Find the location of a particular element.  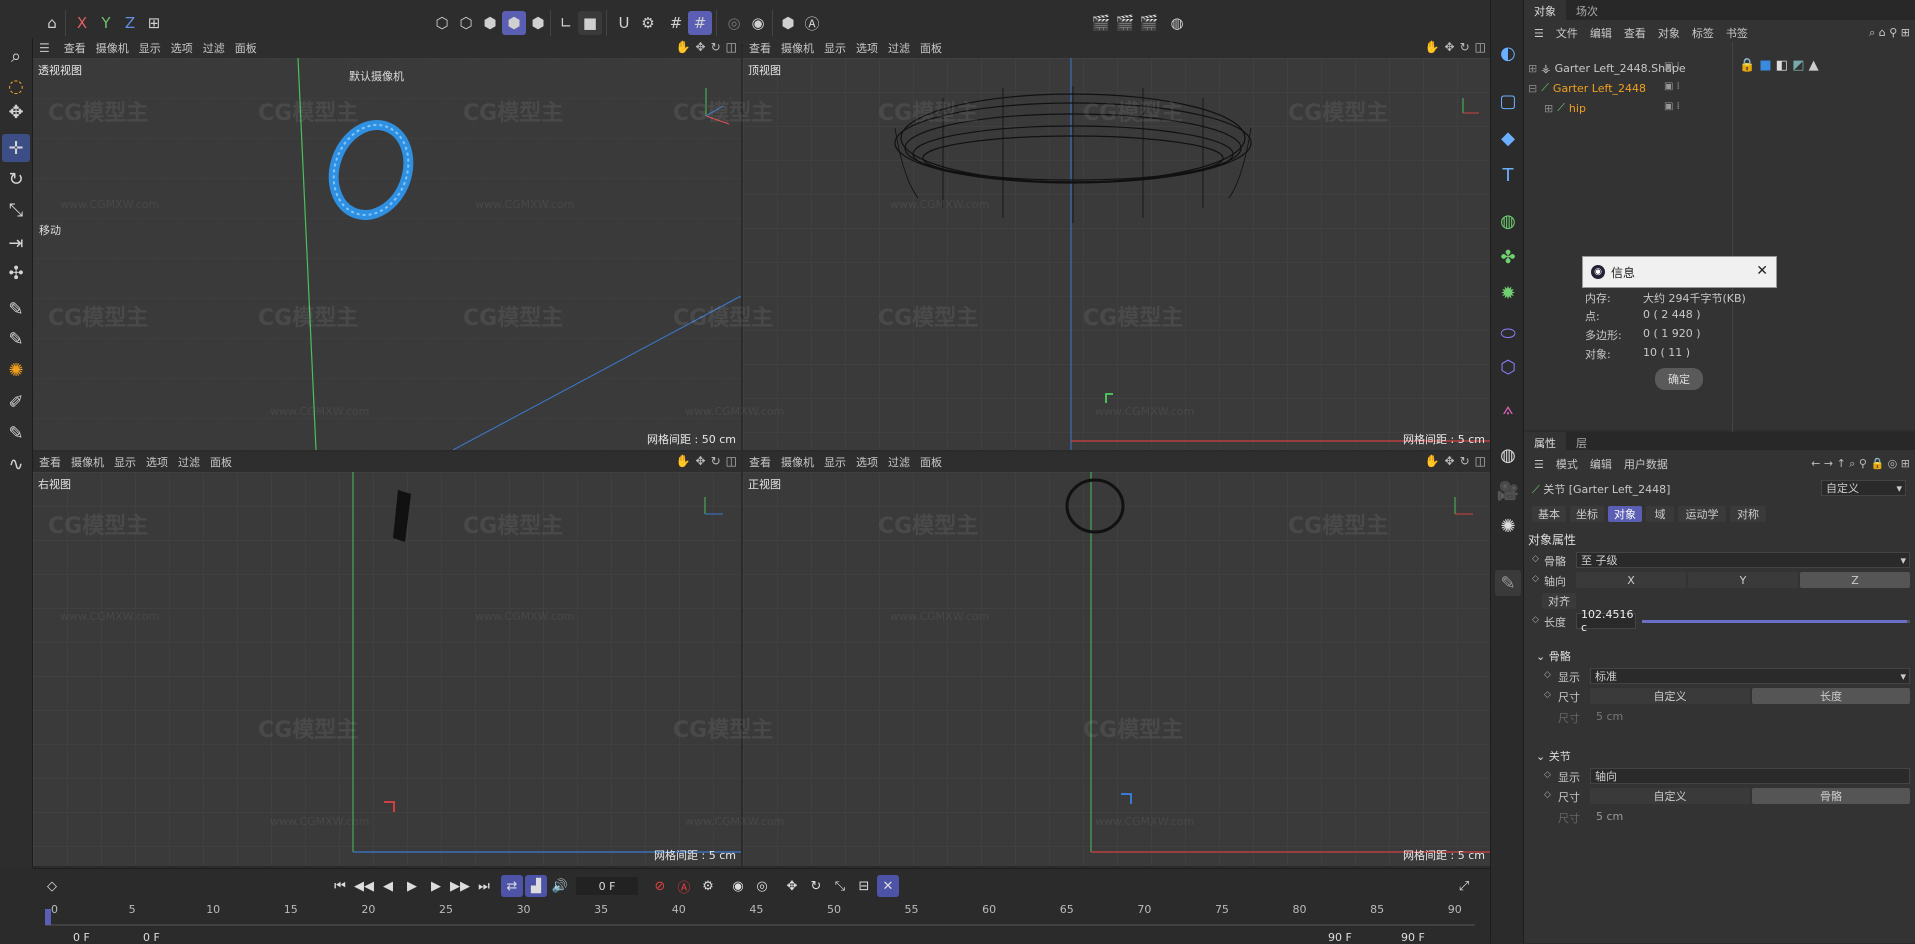

scale-key-icon: ⤡ is located at coordinates (840, 886).